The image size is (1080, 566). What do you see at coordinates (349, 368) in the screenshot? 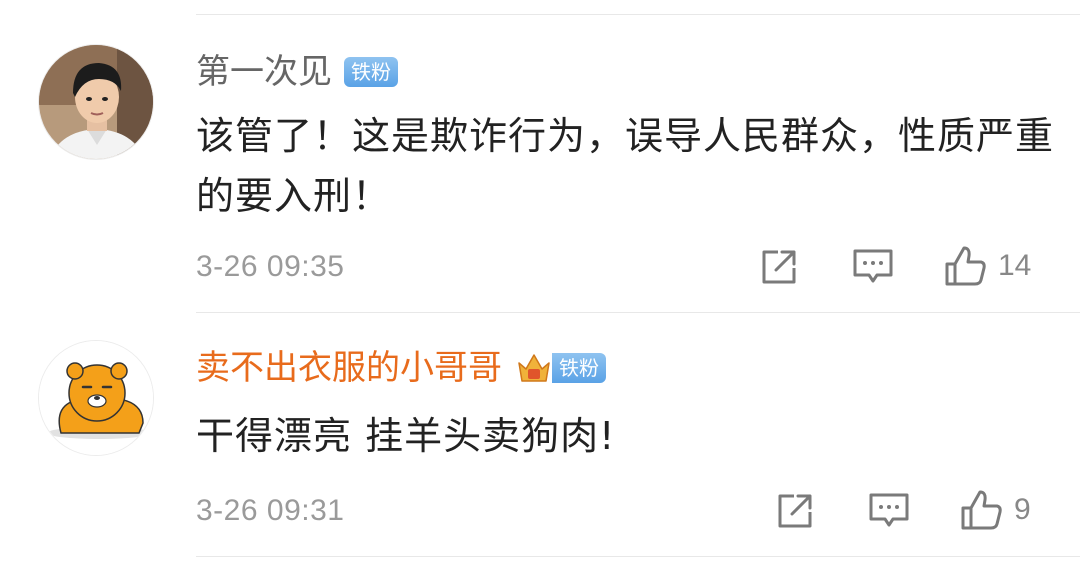
I see `username-text: 卖不出衣服的小哥哥` at bounding box center [349, 368].